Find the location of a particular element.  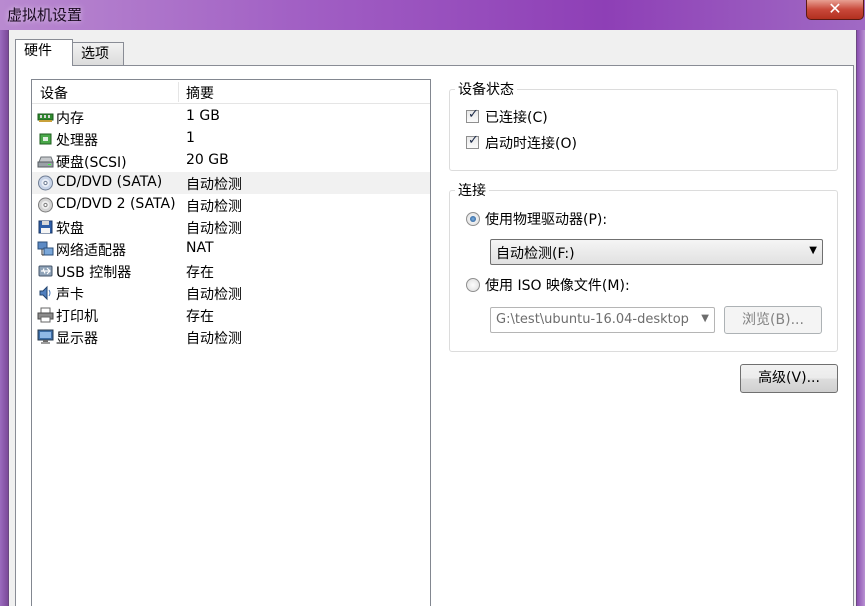

device-row-cd-dvd-sata: CD/DVD (SATA) 自动检测 is located at coordinates (231, 183).